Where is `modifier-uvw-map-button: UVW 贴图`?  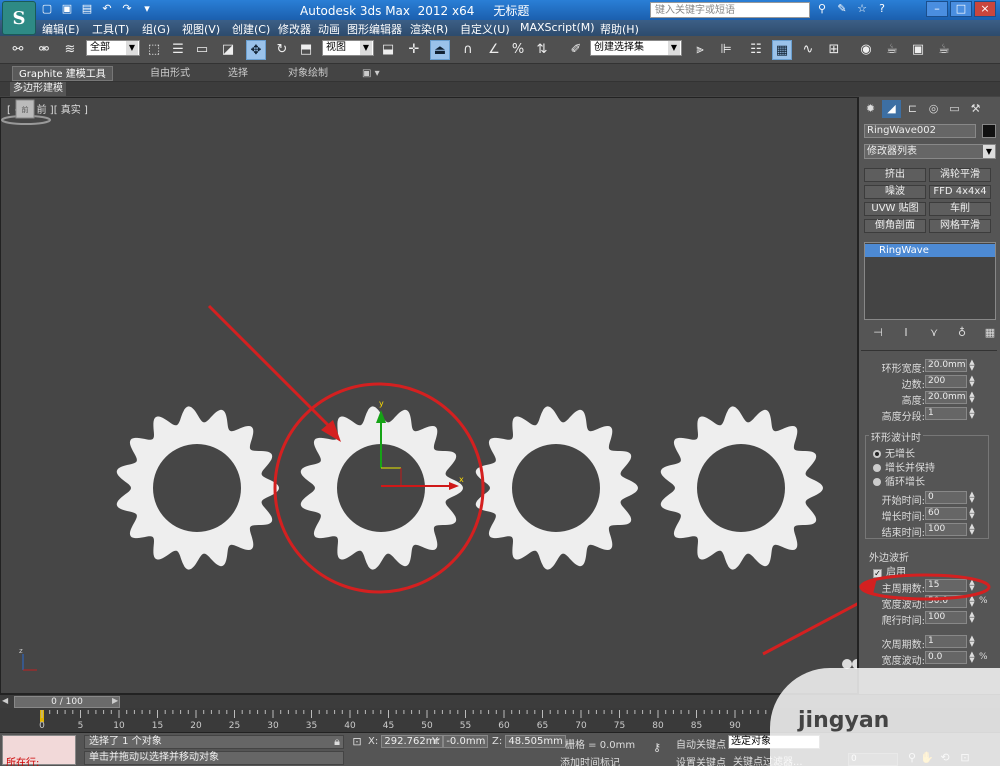 modifier-uvw-map-button: UVW 贴图 is located at coordinates (895, 209).